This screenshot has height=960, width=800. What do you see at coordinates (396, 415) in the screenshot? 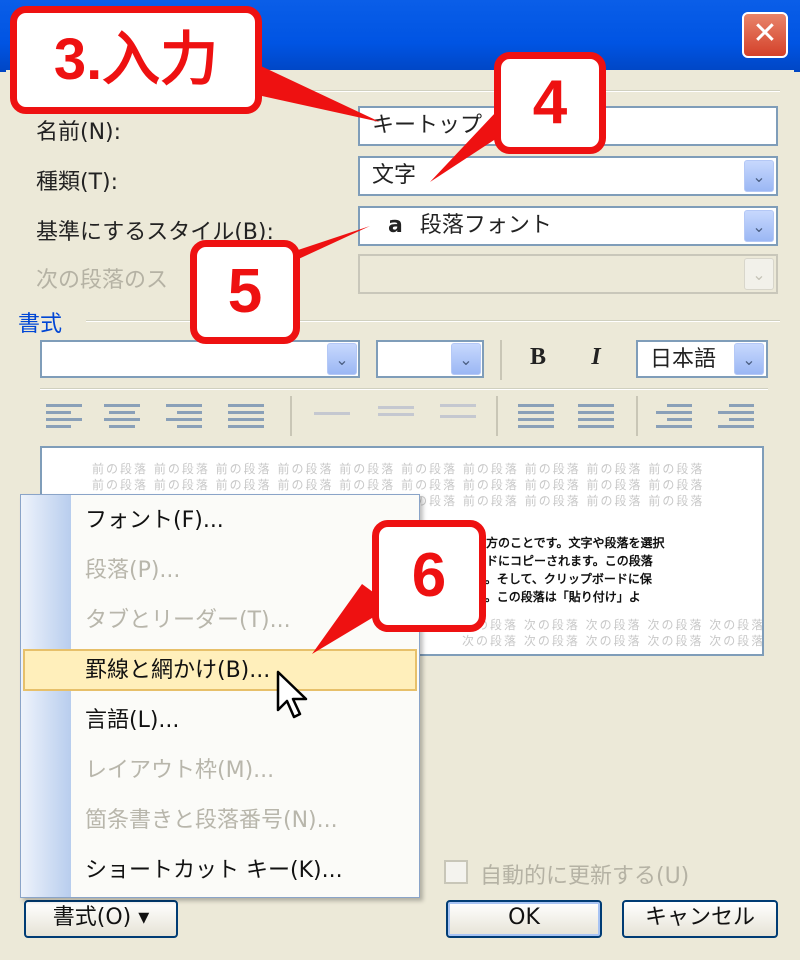
I see `line-spacing-onehalf-icon` at bounding box center [396, 415].